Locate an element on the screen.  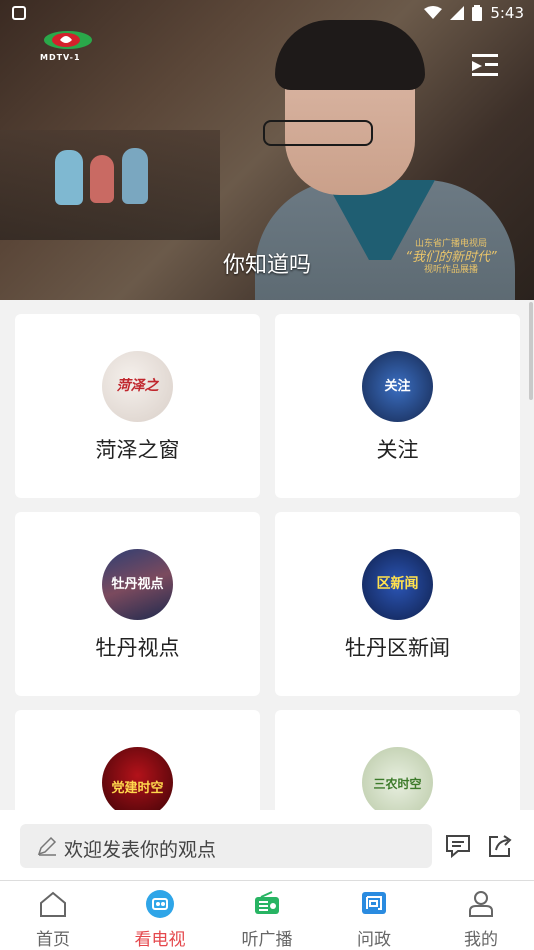
pencil-icon is located at coordinates (47, 846).